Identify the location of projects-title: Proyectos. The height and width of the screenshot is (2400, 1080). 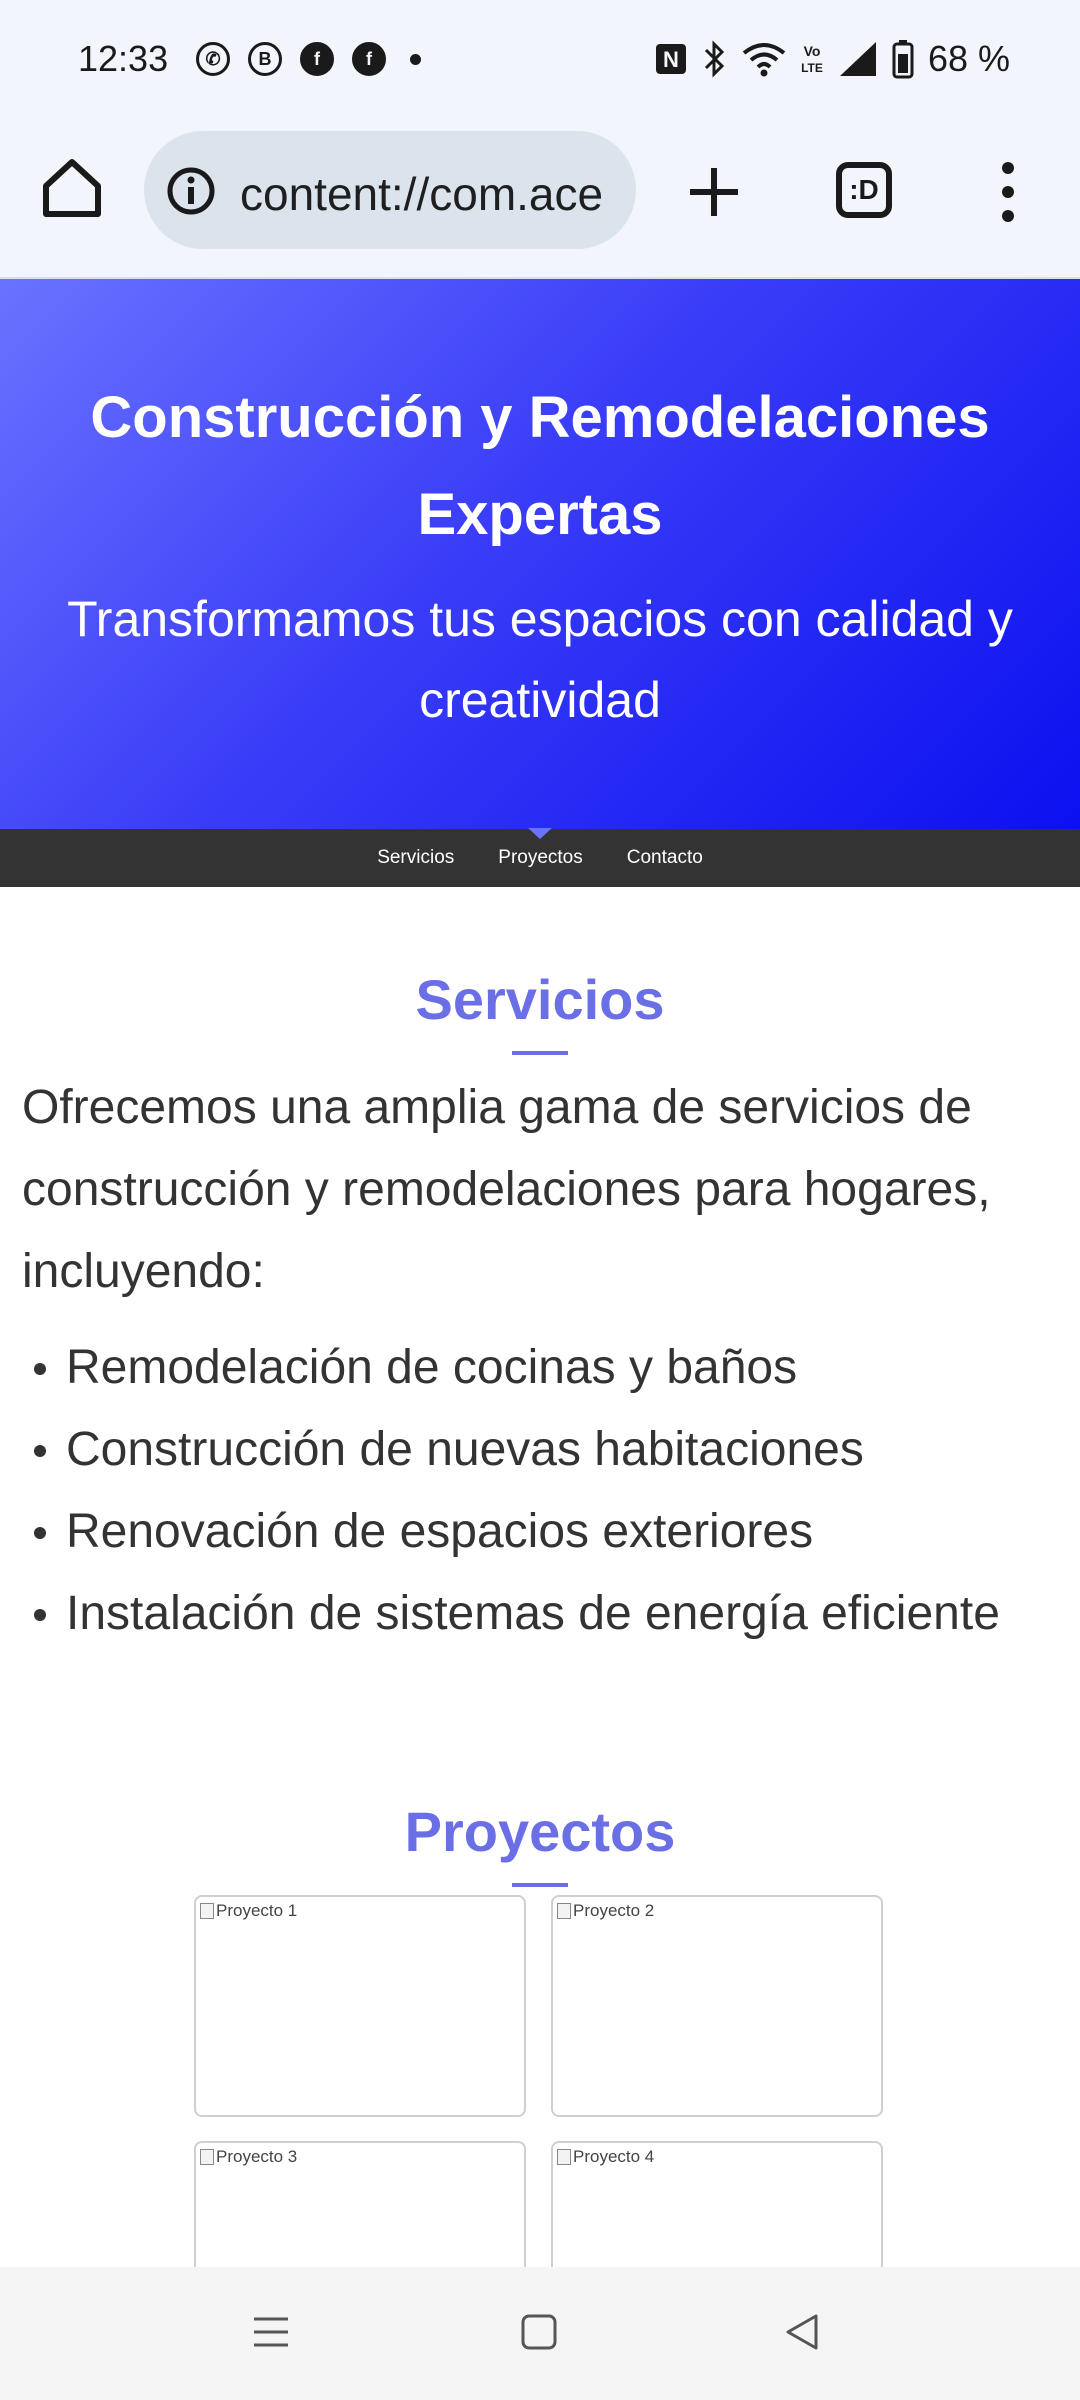
(540, 1831).